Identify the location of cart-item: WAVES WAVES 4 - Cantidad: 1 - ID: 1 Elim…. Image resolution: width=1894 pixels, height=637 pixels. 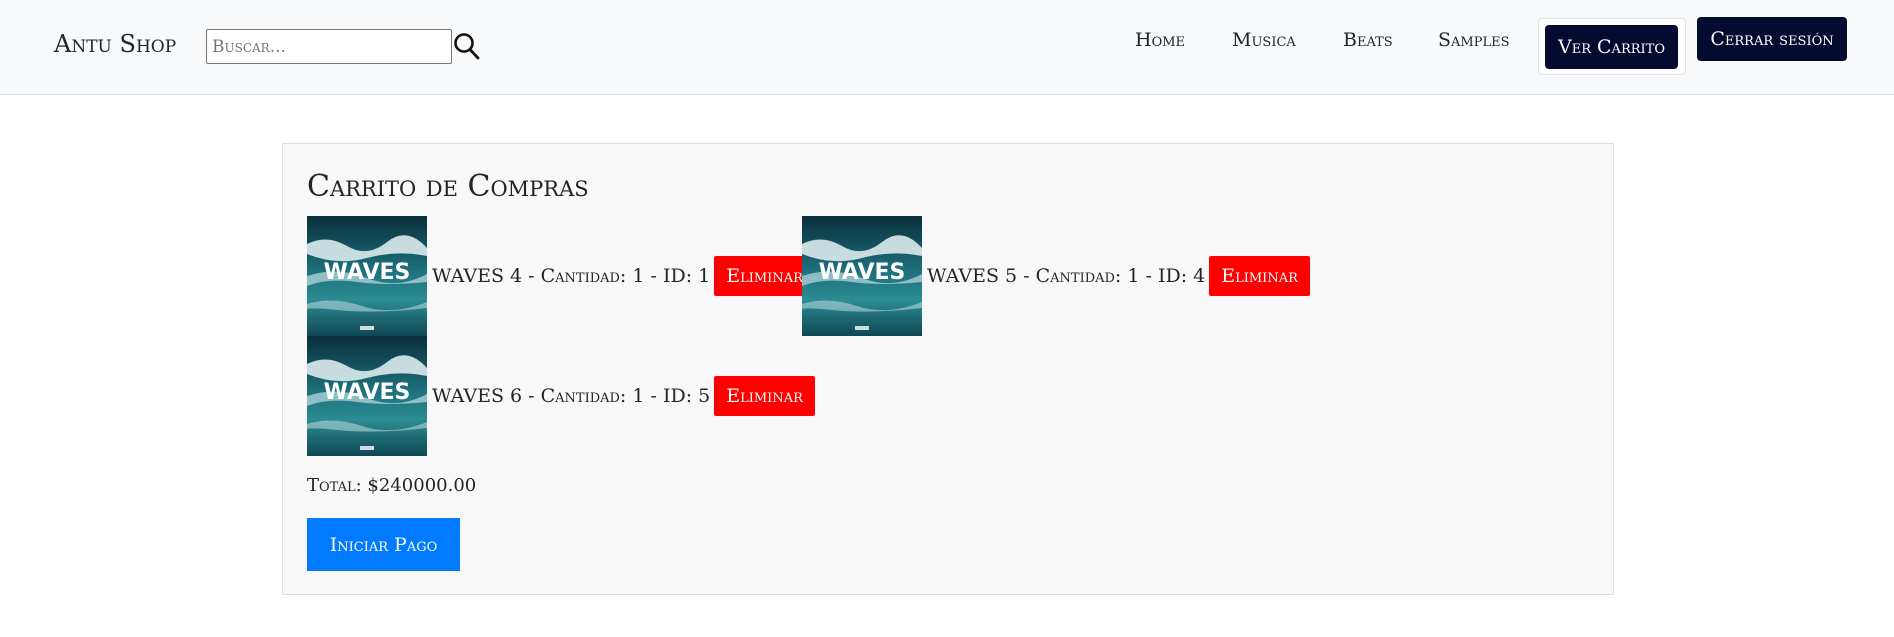
(561, 276).